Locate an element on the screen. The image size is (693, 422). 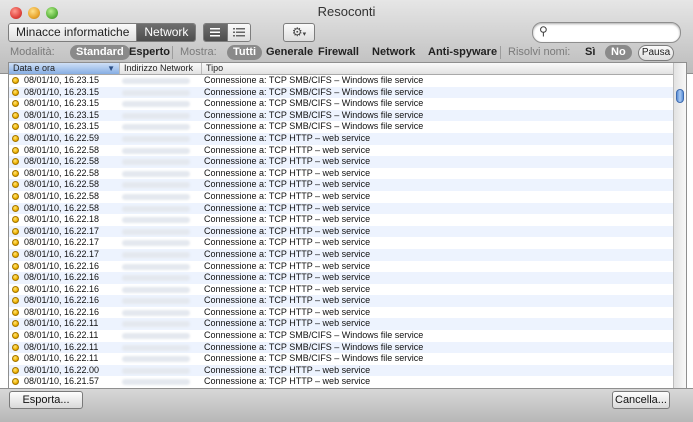
column-header-network-address: Indirizzo Network is located at coordinates (162, 68).